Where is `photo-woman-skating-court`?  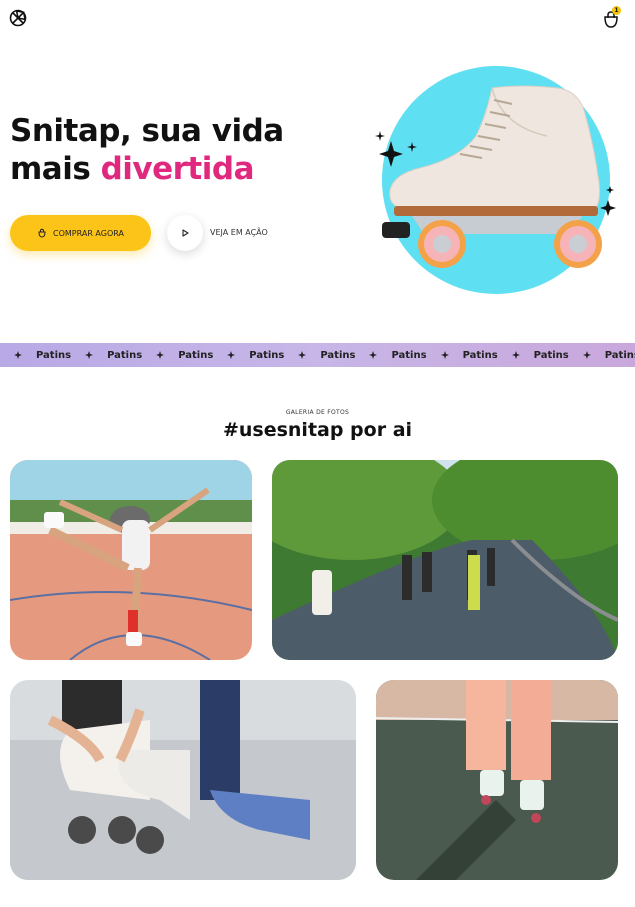
photo-woman-skating-court is located at coordinates (131, 560).